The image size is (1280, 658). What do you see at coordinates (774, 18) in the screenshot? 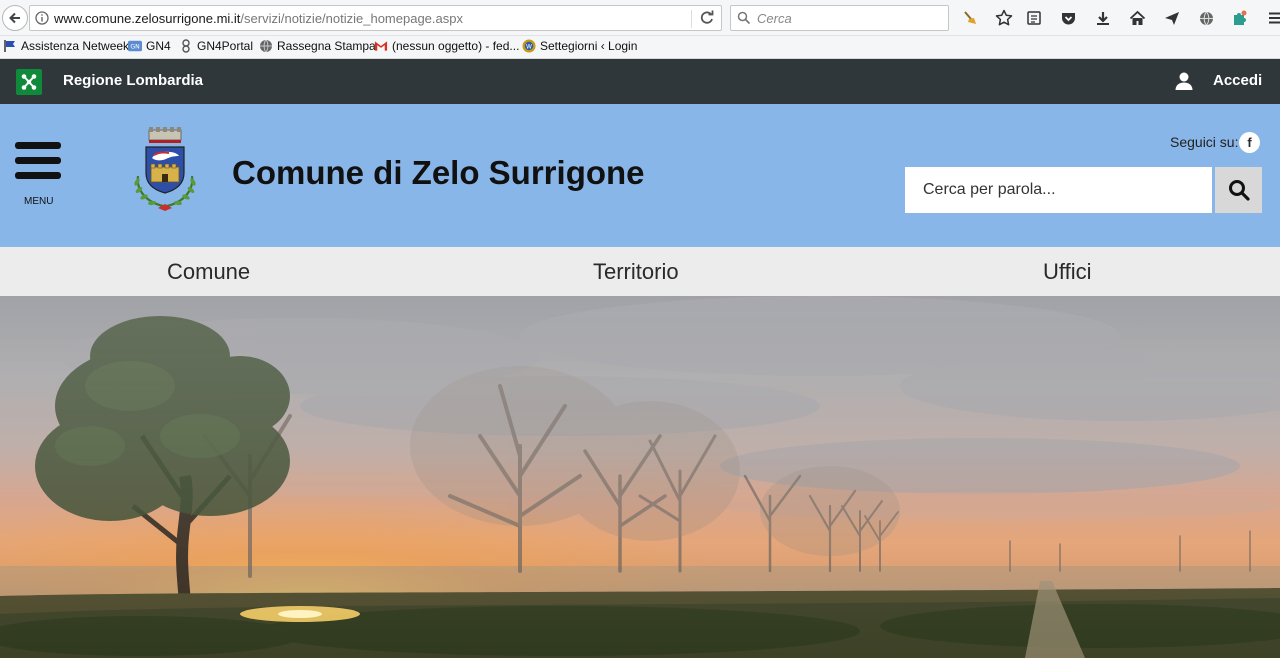
I see `browser-search-placeholder: Cerca` at bounding box center [774, 18].